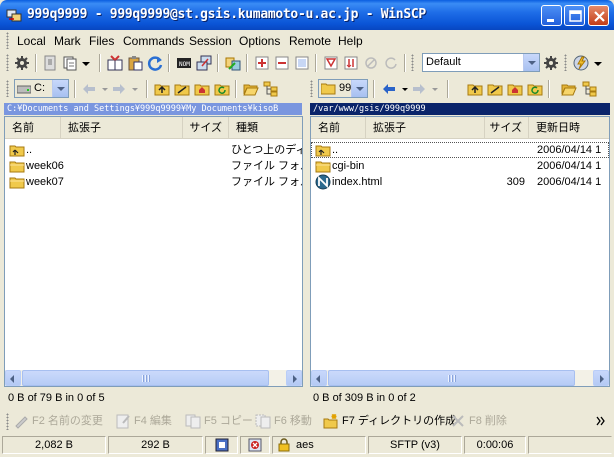 The image size is (614, 457). I want to click on local-col-name: 名前, so click(33, 128).